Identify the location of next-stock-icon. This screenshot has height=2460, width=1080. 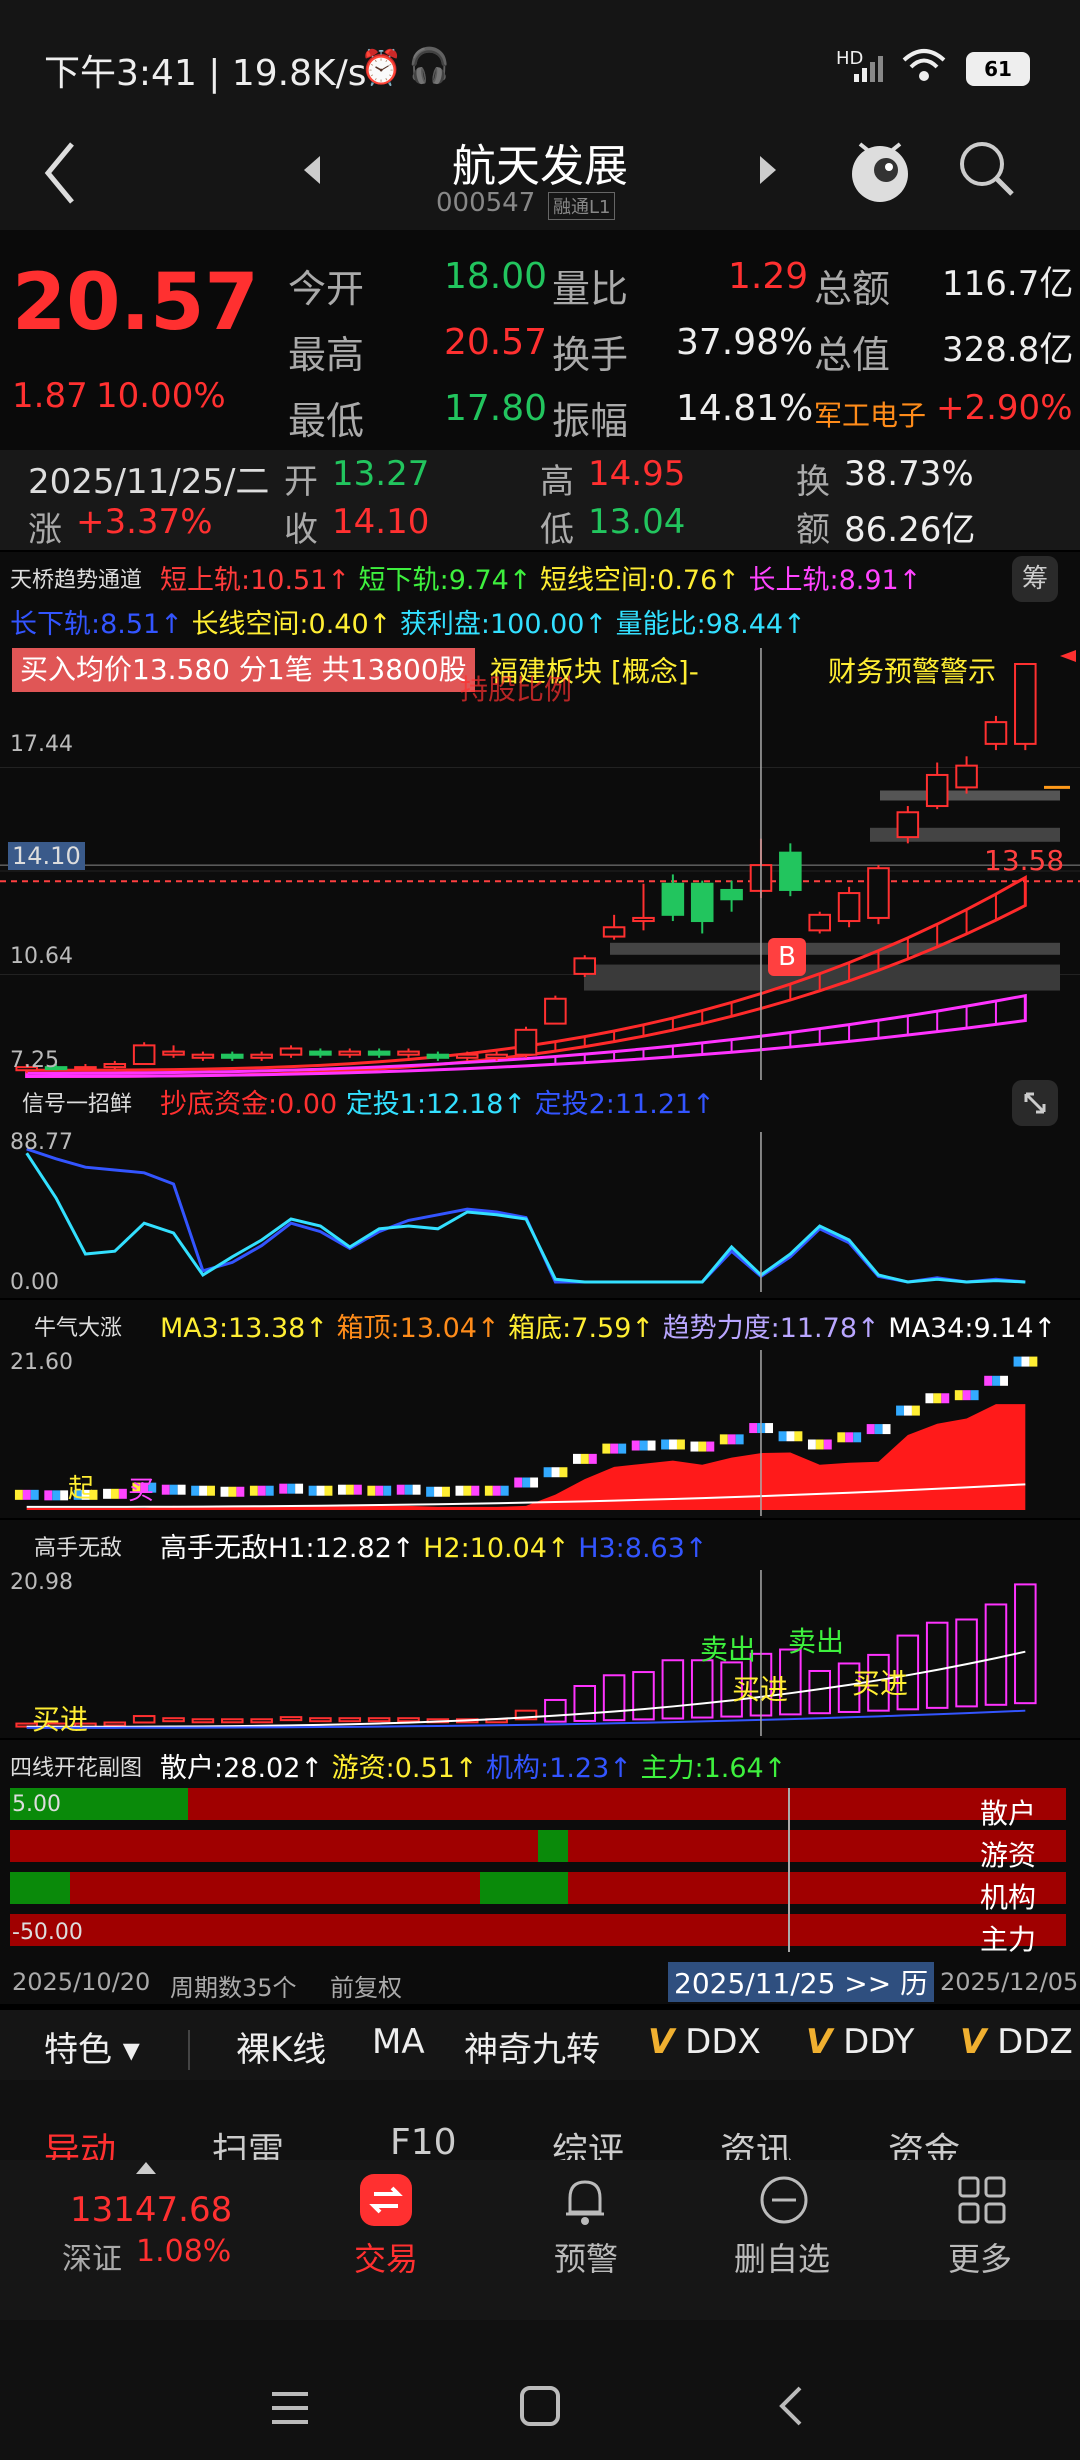
(768, 170).